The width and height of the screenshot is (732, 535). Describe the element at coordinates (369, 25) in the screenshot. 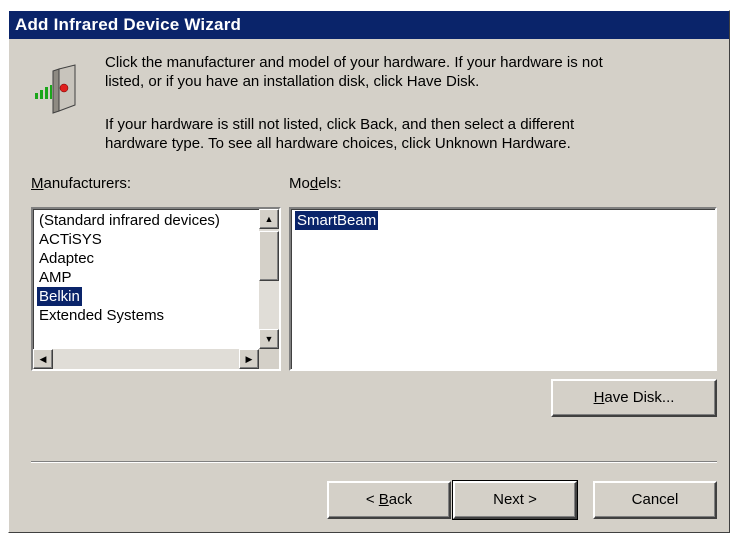

I see `title-bar: Add Infrared Device Wizard` at that location.